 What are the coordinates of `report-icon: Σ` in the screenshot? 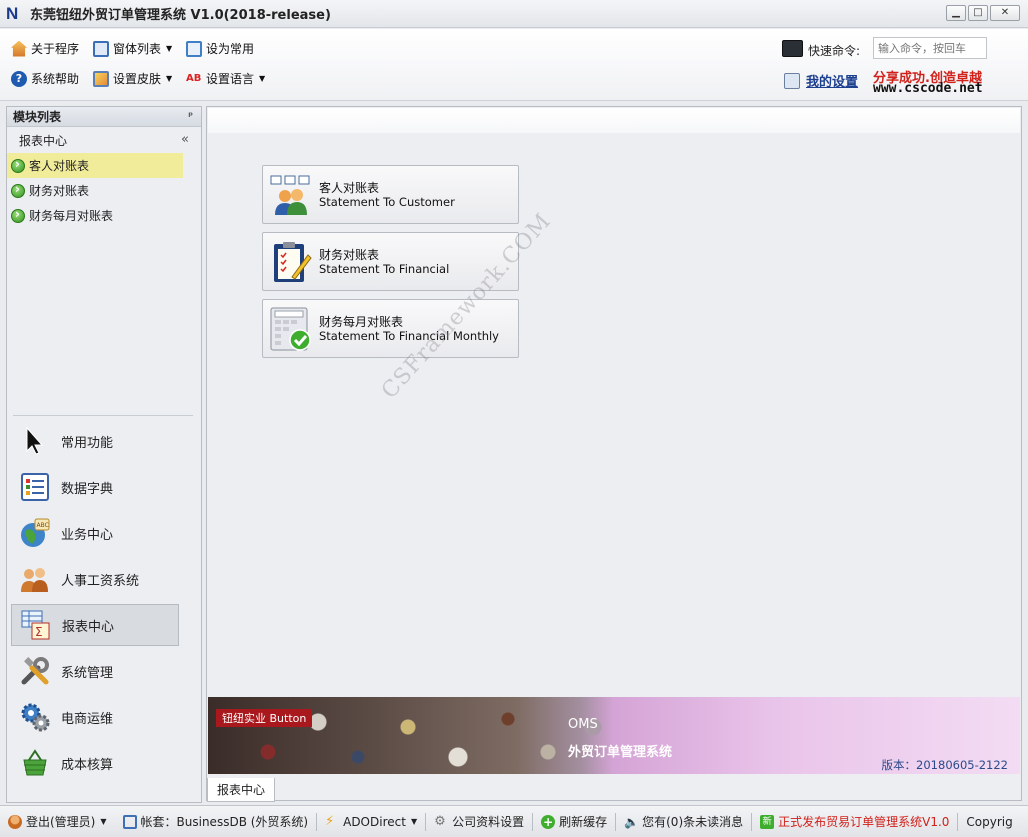 It's located at (36, 625).